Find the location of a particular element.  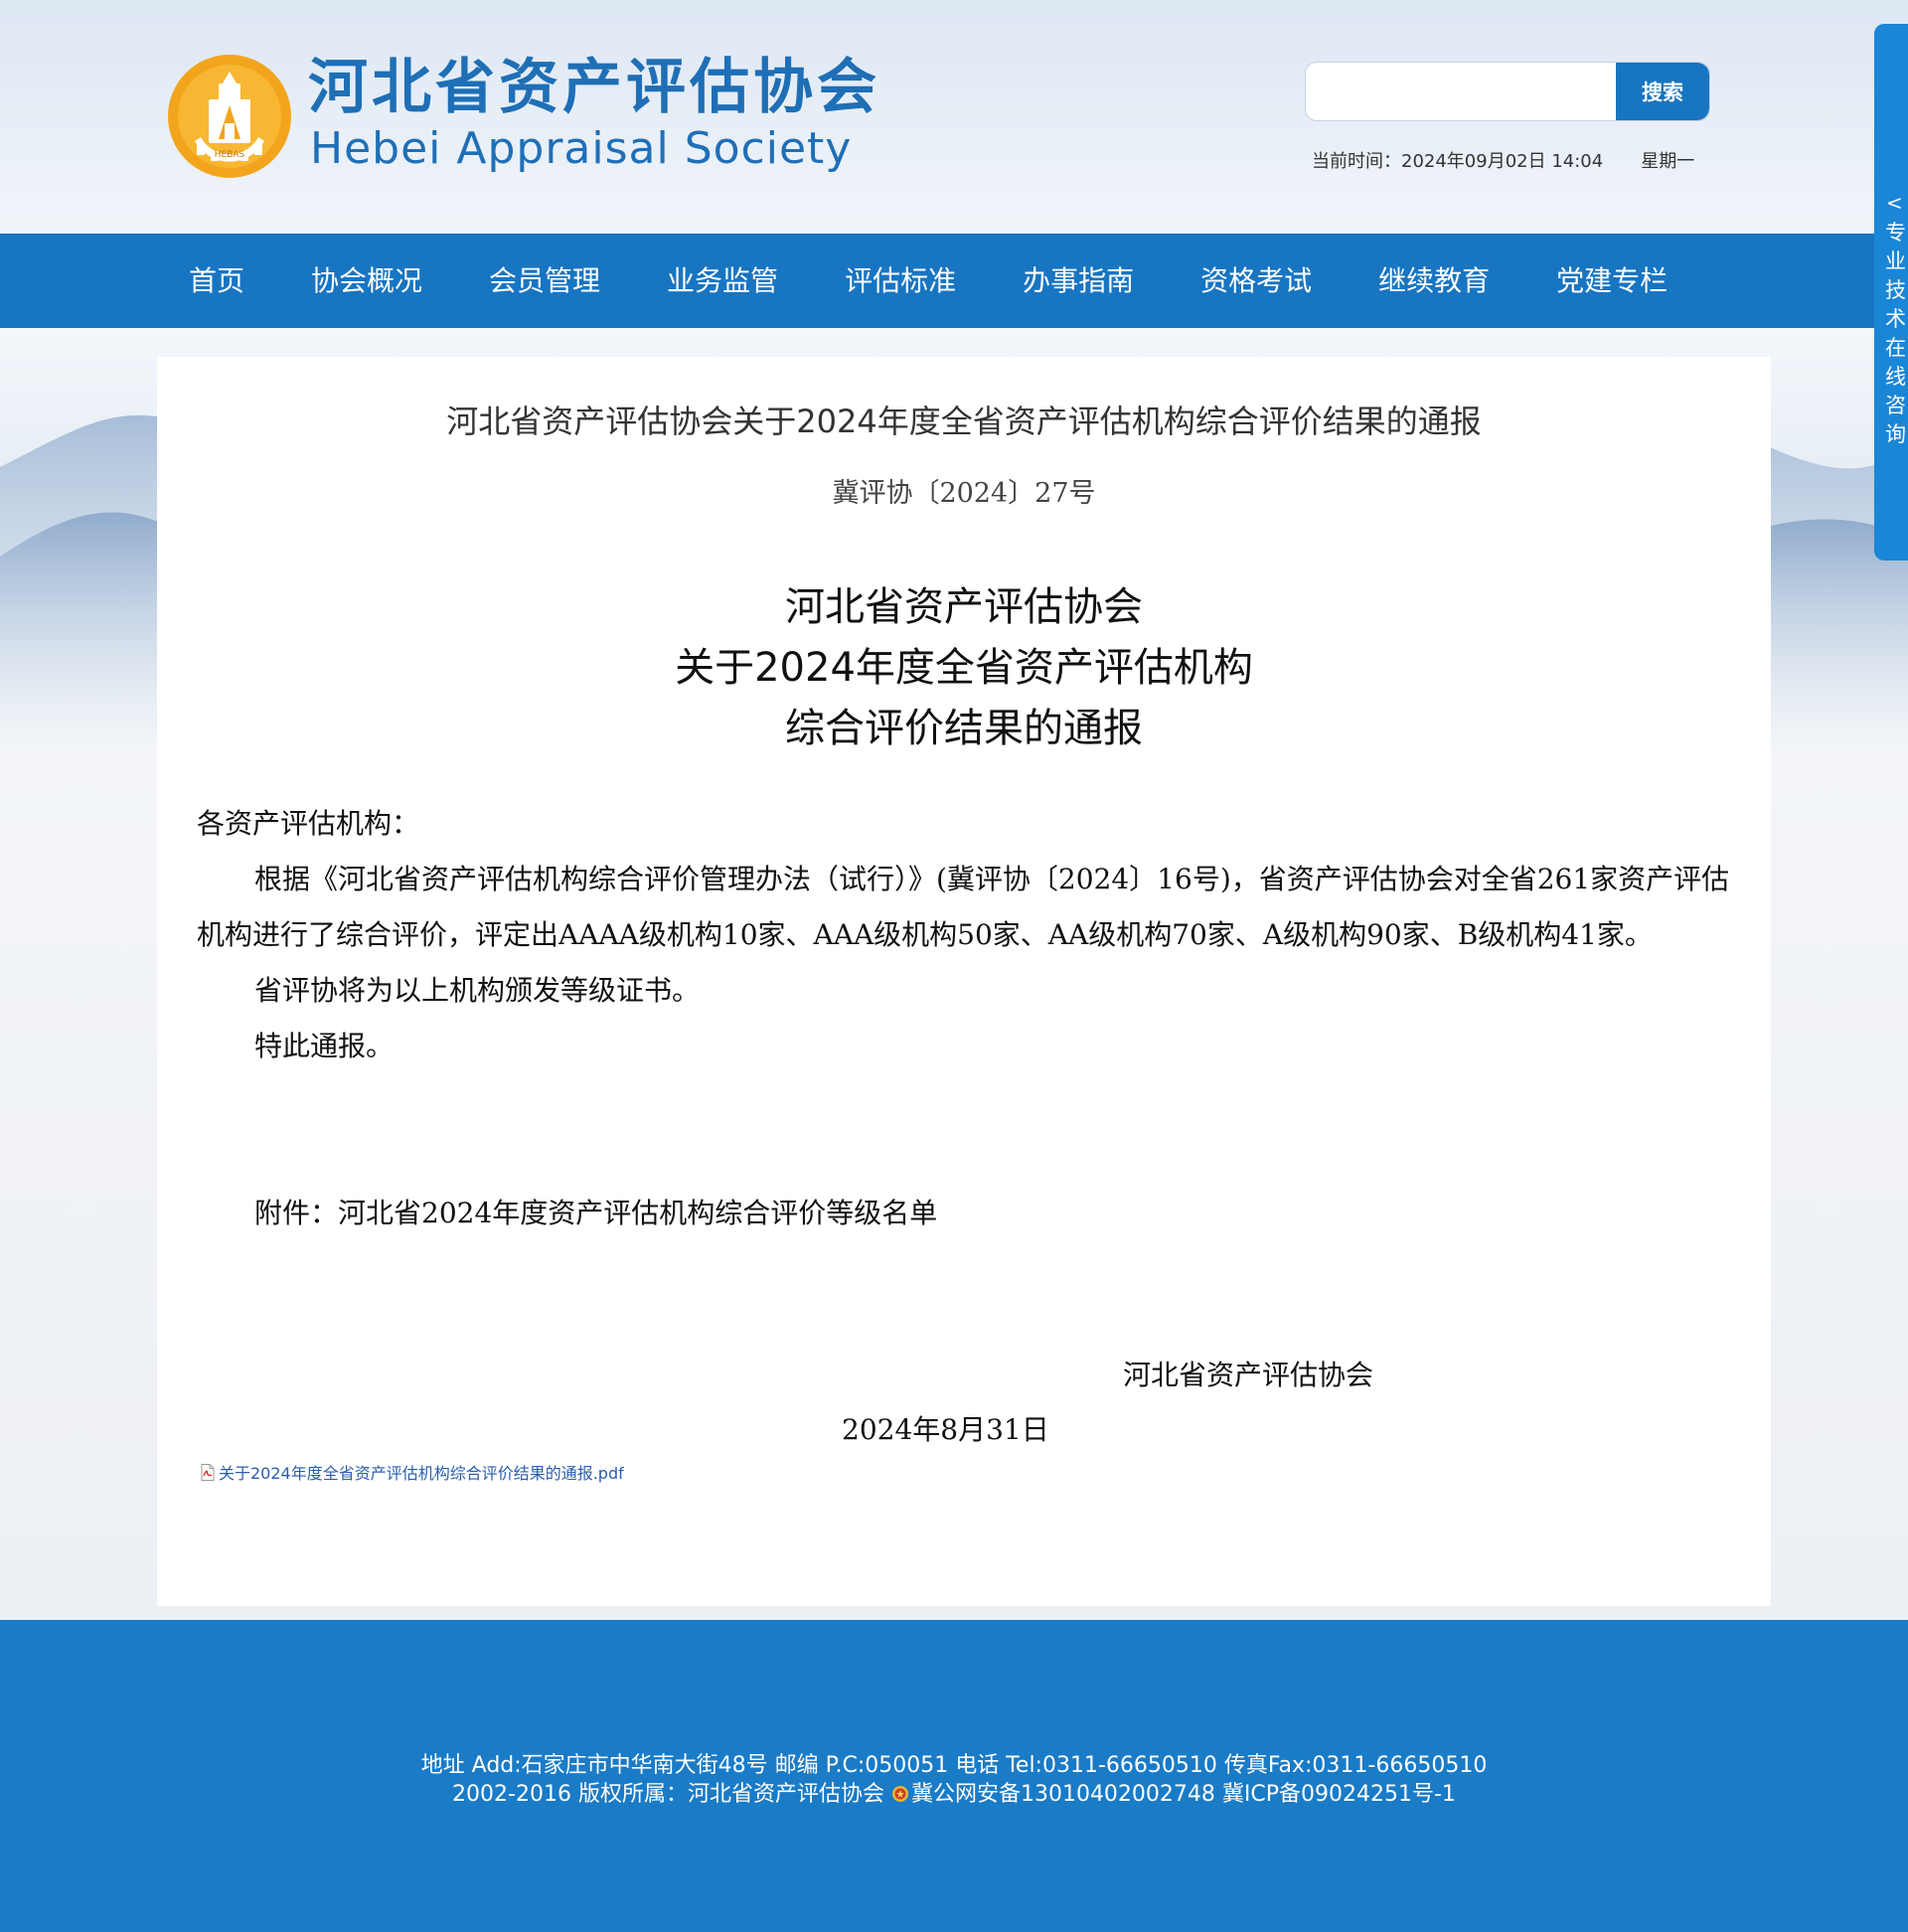

current-time: 当前时间：2024年09月02日 14:04 星期一 is located at coordinates (1503, 160).